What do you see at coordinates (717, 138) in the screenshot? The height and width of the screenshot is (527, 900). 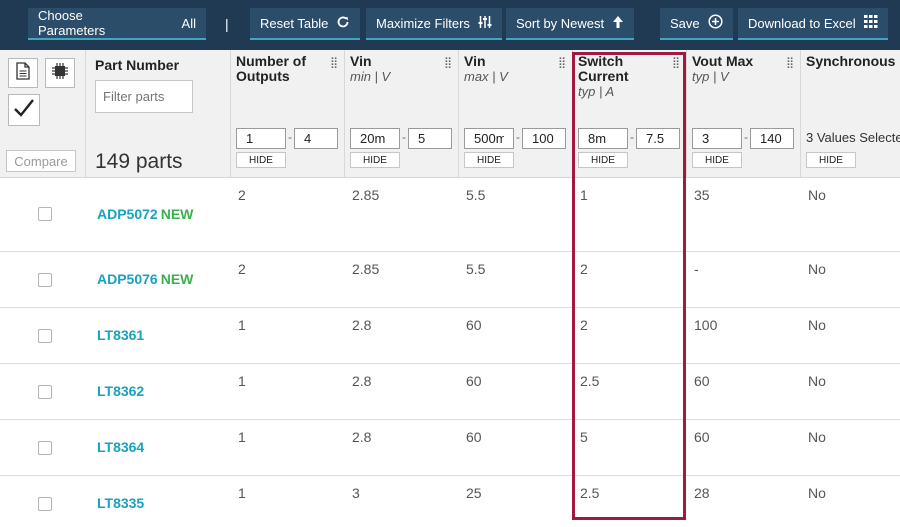 I see `vout-max-min-input` at bounding box center [717, 138].